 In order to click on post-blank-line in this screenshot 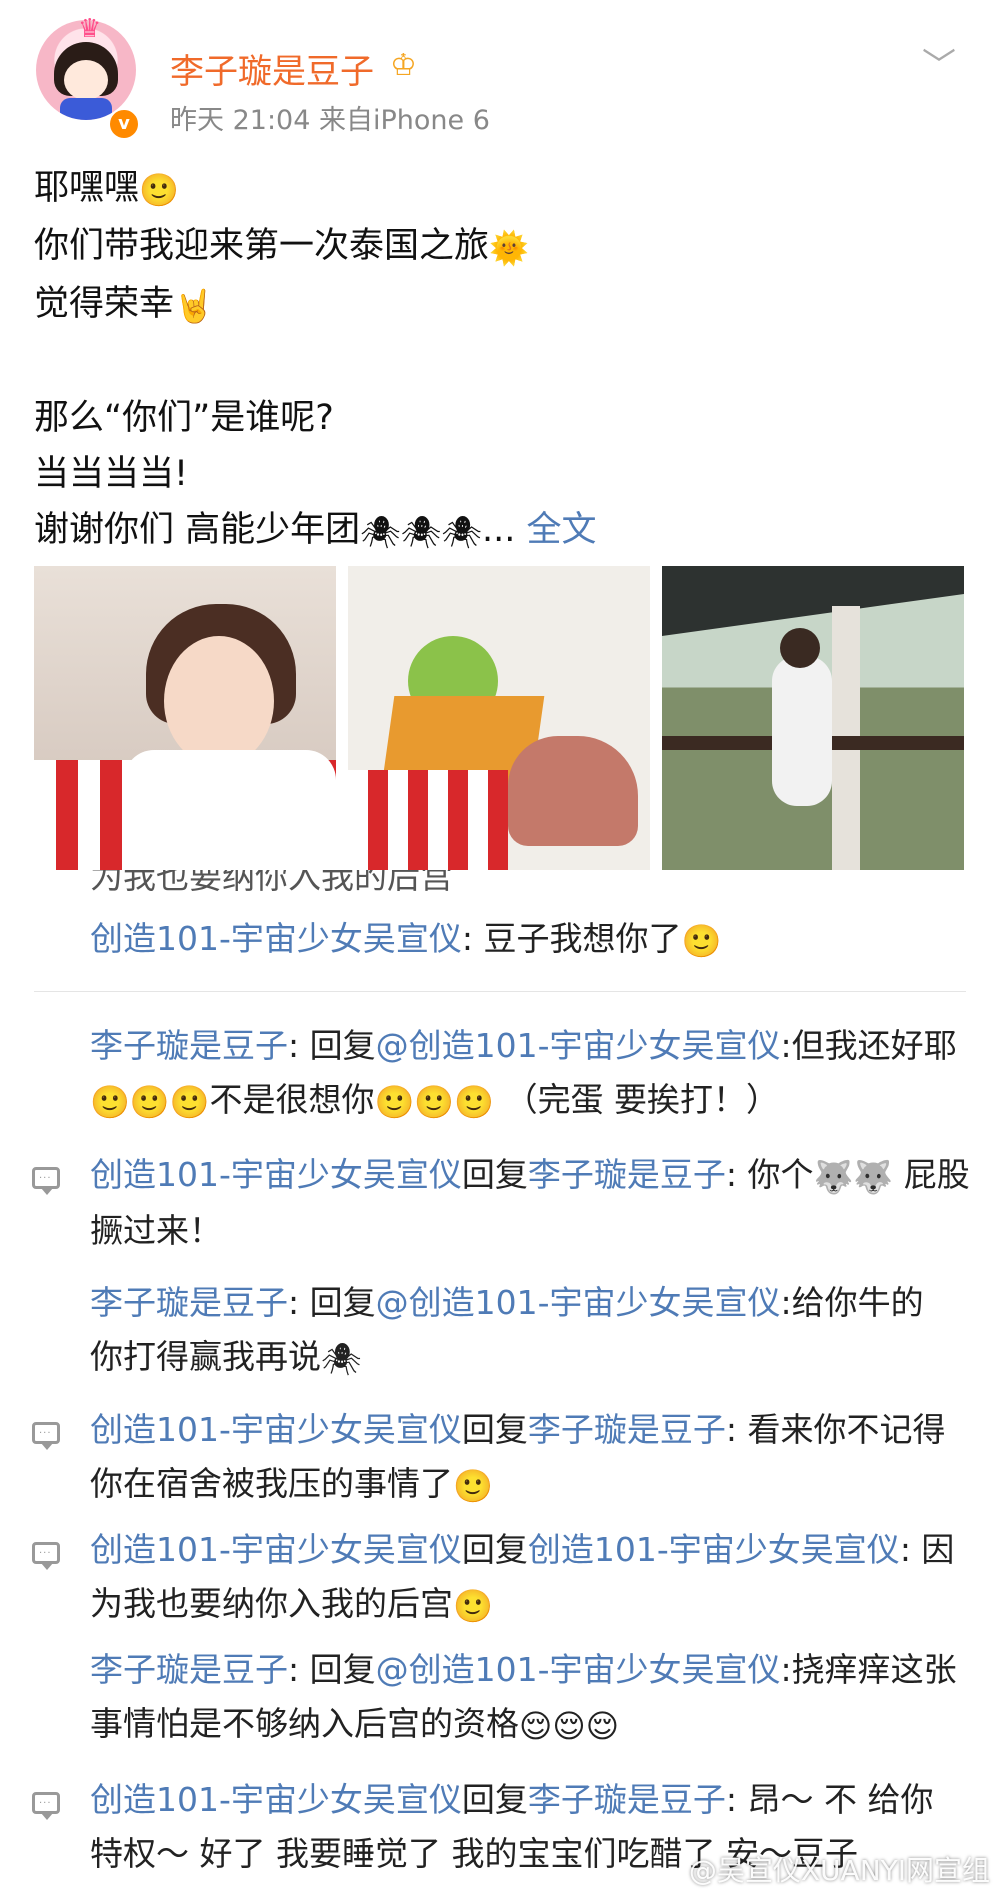, I will do `click(499, 362)`.